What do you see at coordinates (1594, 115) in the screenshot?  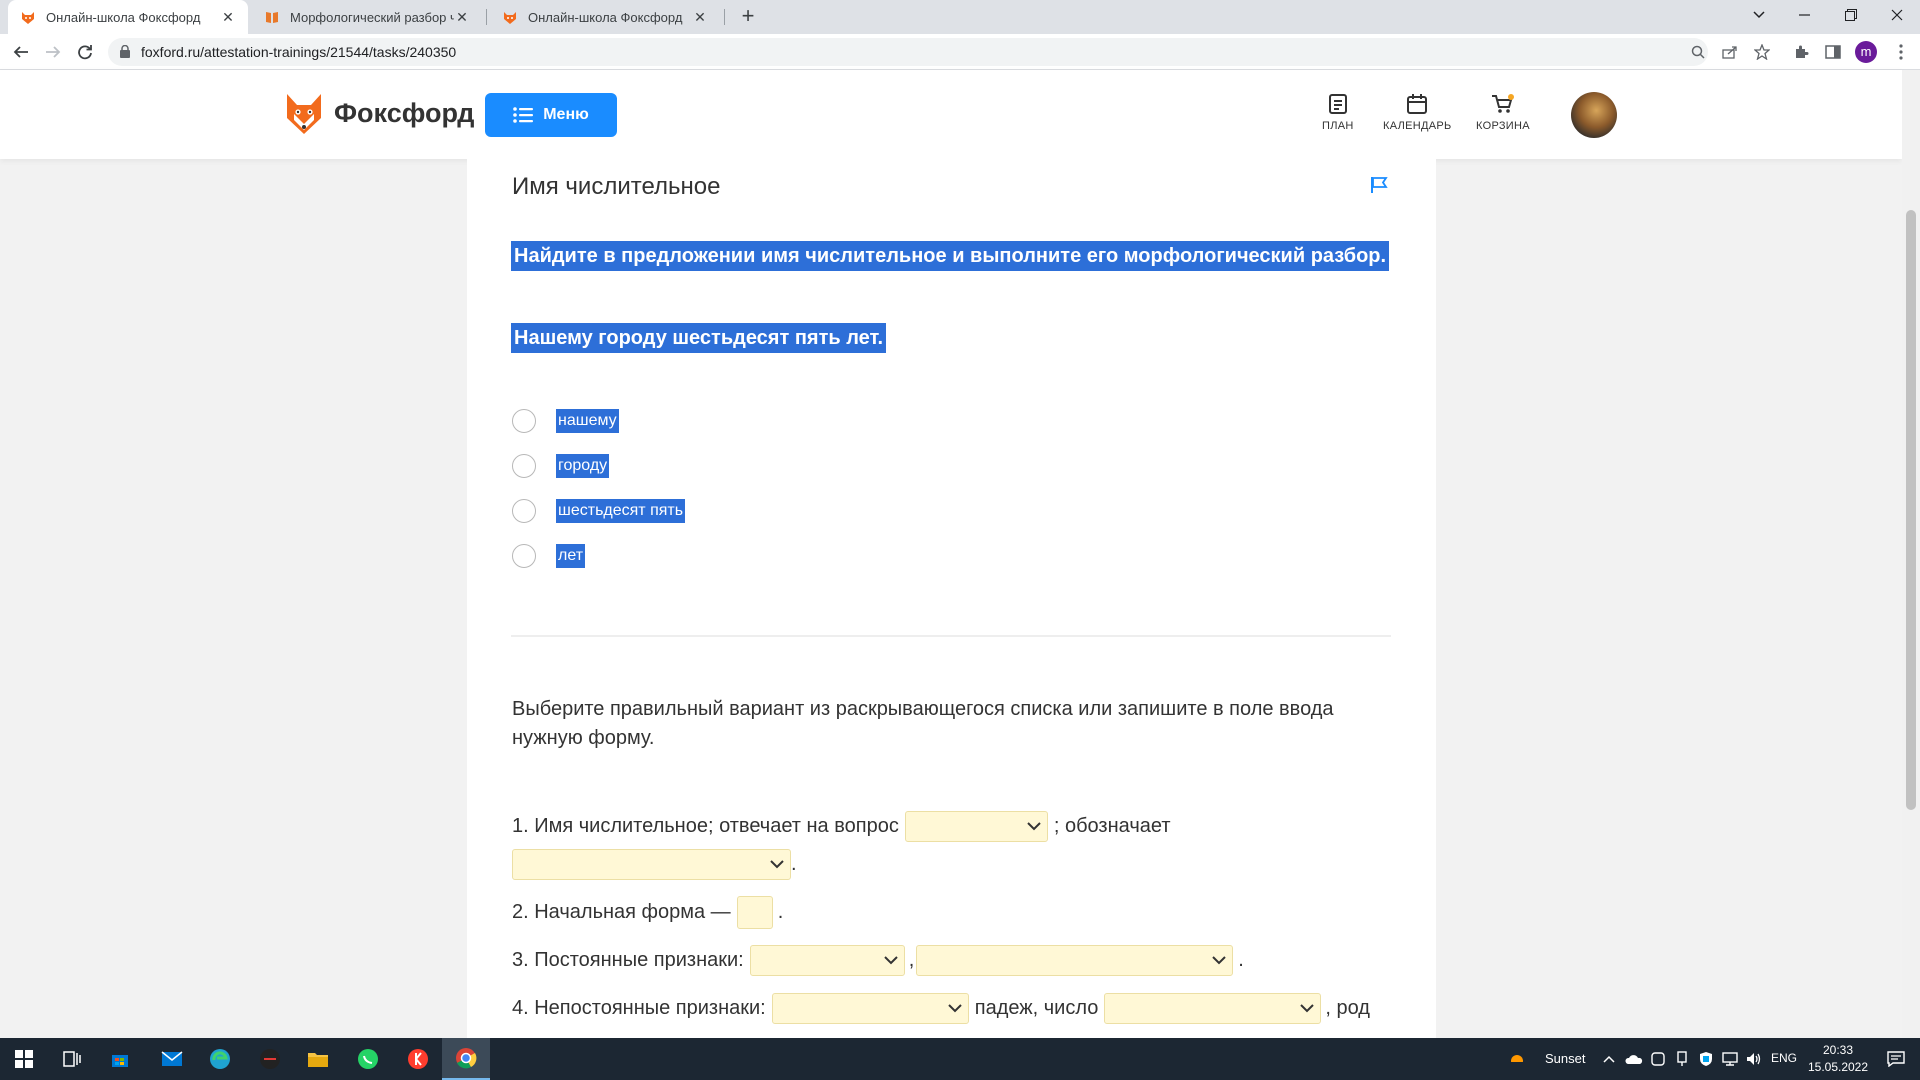 I see `user-avatar` at bounding box center [1594, 115].